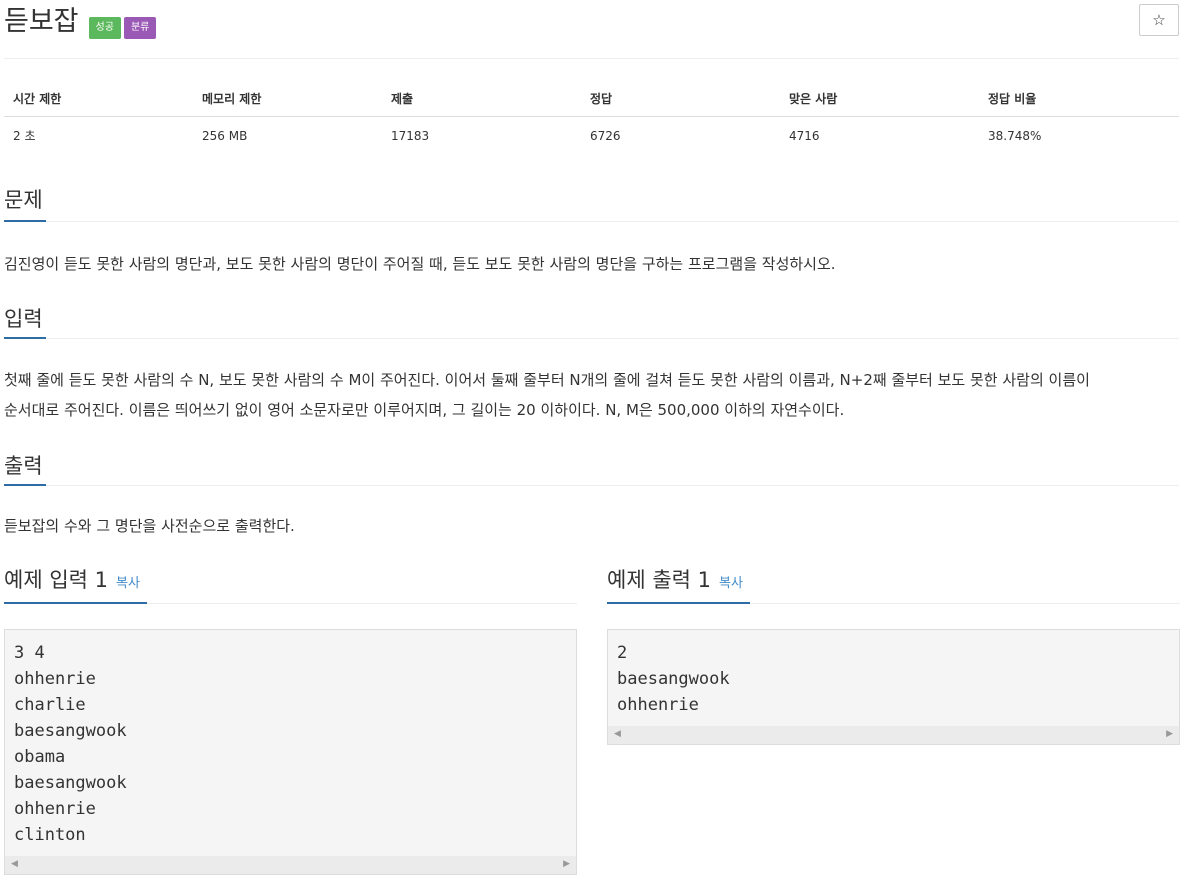 The image size is (1188, 880). What do you see at coordinates (731, 583) in the screenshot?
I see `sample-output-copy-link: 복사` at bounding box center [731, 583].